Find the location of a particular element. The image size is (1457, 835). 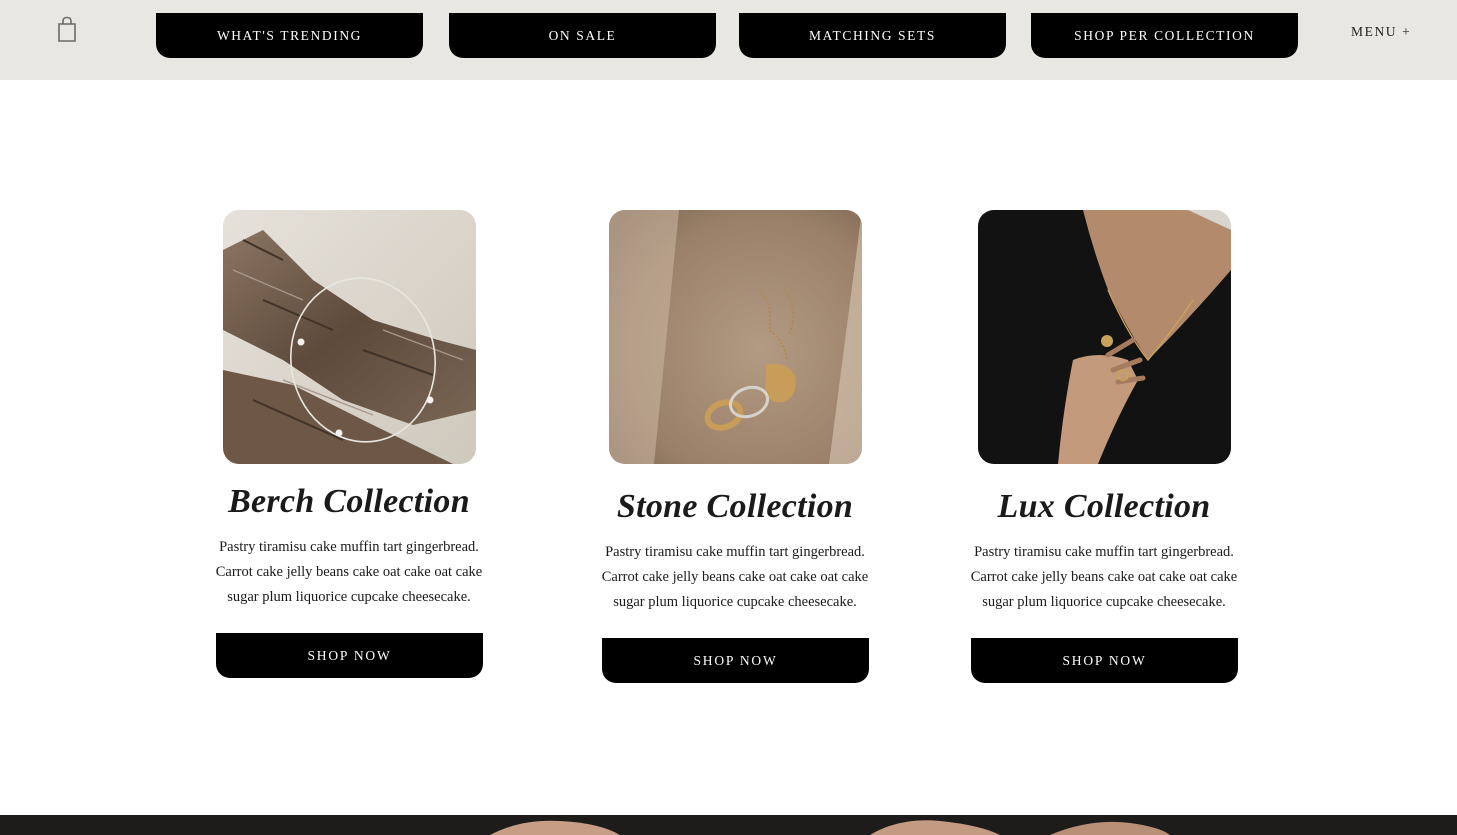

collection-title: Stone Collection is located at coordinates (735, 506).